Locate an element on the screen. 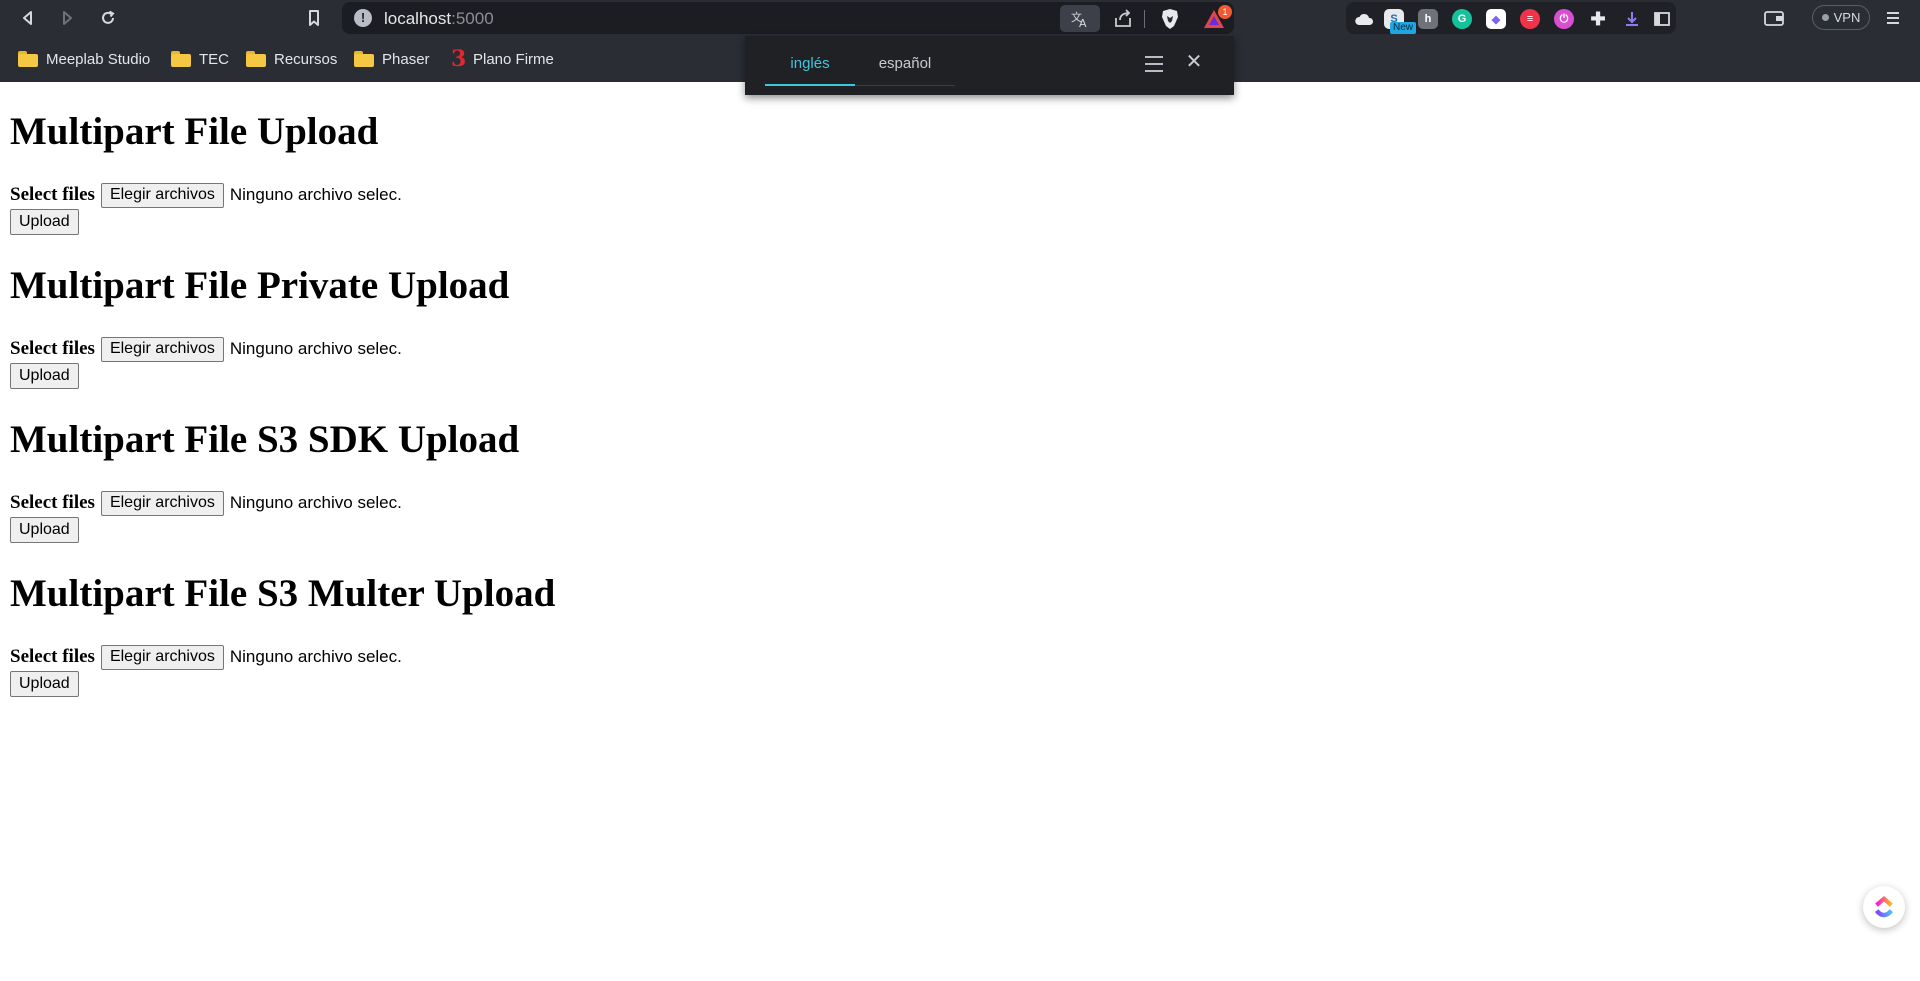  back-button is located at coordinates (28, 18).